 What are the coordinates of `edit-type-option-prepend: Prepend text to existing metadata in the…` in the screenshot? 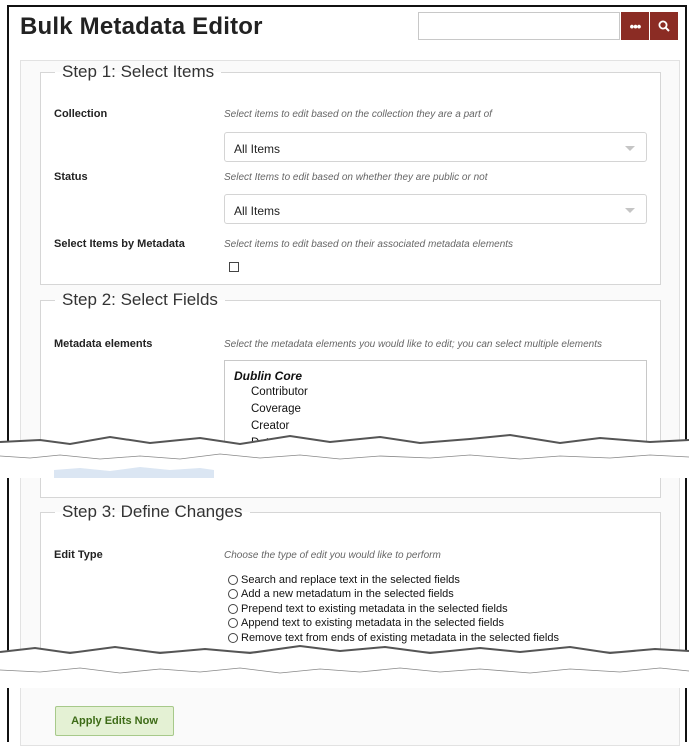 It's located at (368, 609).